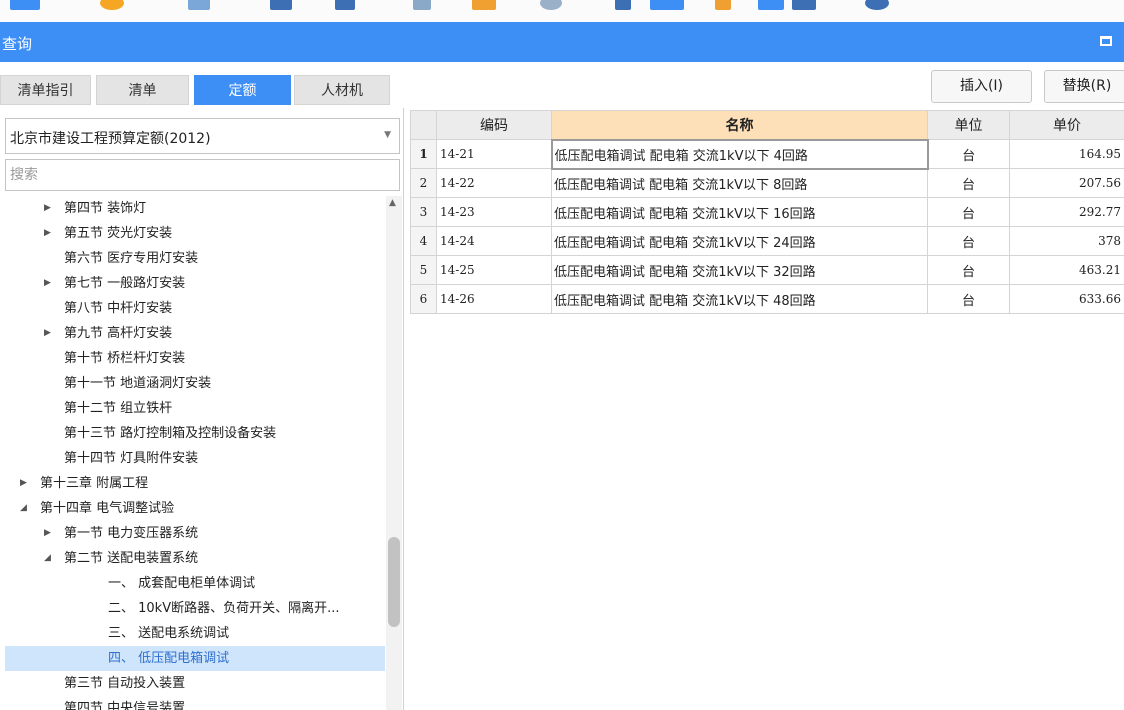 This screenshot has height=710, width=1124. I want to click on tree-node-label: 第六节 医疗专用灯安装, so click(131, 258).